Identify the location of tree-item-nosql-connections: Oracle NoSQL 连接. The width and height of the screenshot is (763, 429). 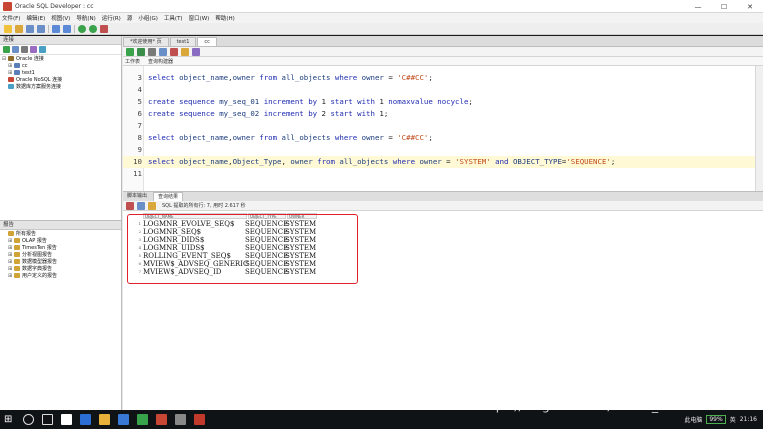
(60, 79).